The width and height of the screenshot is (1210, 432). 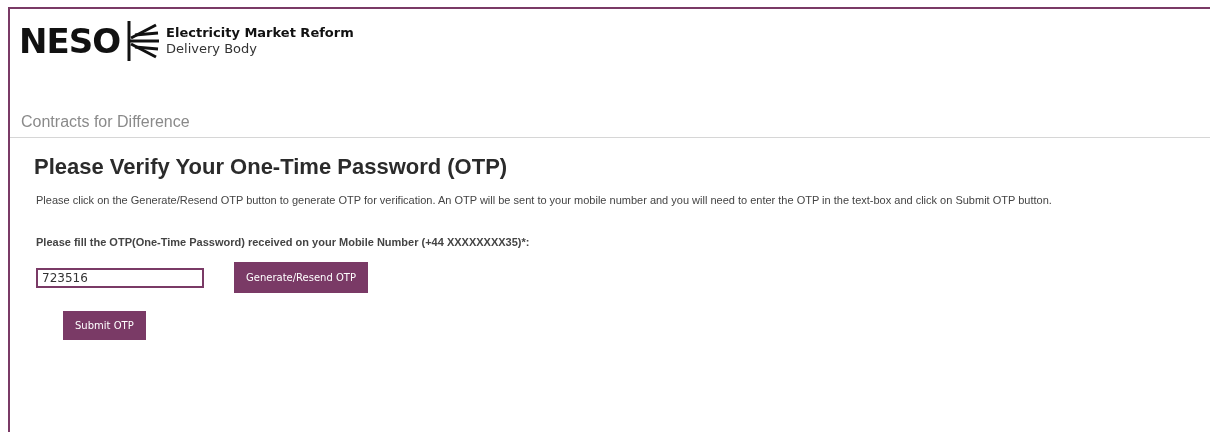 What do you see at coordinates (544, 200) in the screenshot?
I see `instructions-text: Please click on the Generate/Resend OTP button to generate OTP for verification. An OTP will be sent to your mobile number and you will need to enter the OTP in the text-box and click on Submit OTP button.` at bounding box center [544, 200].